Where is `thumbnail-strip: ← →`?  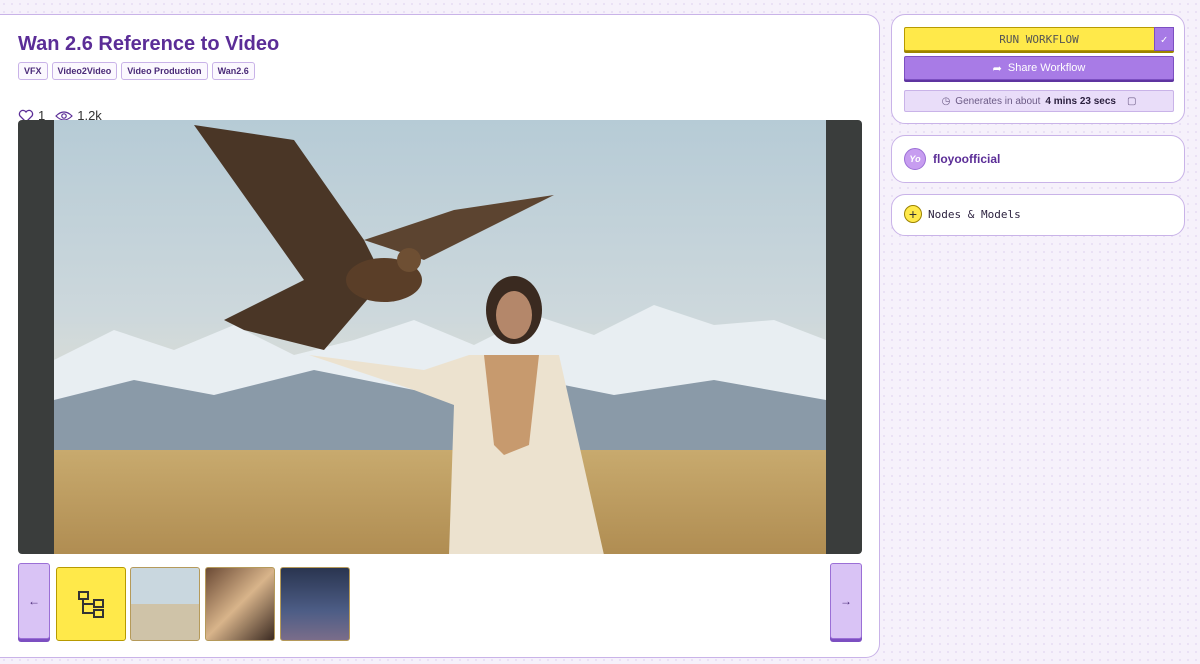 thumbnail-strip: ← → is located at coordinates (440, 602).